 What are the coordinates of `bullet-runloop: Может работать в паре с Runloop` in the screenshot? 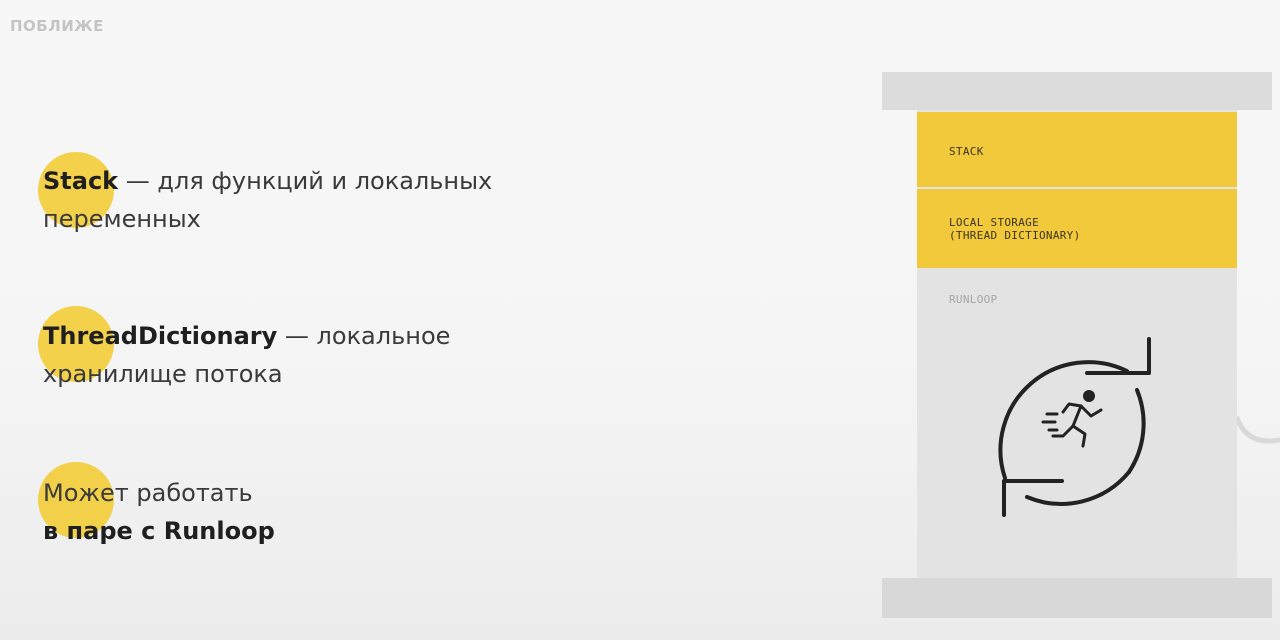 It's located at (300, 507).